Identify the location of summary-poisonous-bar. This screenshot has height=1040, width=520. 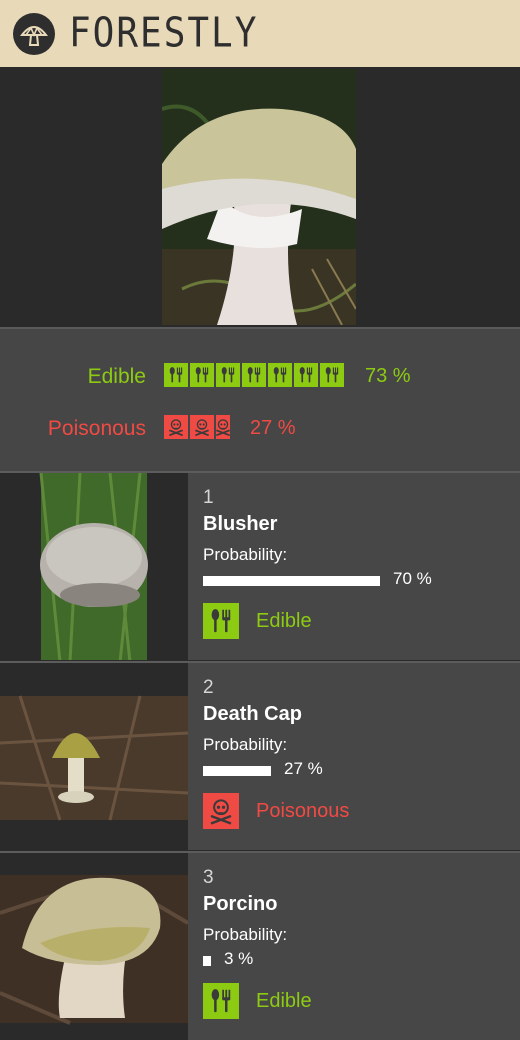
(197, 427).